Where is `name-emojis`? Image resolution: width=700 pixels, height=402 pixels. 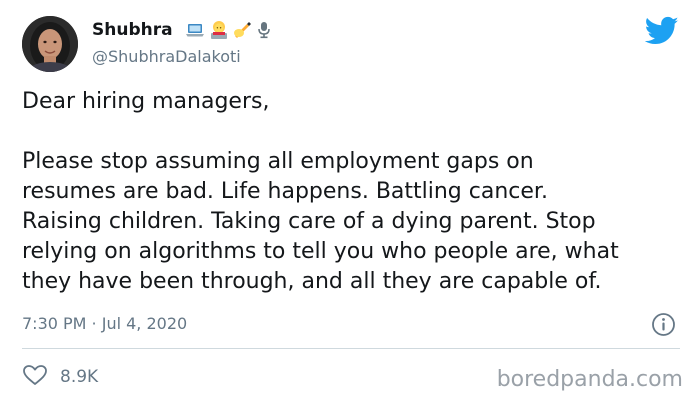 name-emojis is located at coordinates (228, 30).